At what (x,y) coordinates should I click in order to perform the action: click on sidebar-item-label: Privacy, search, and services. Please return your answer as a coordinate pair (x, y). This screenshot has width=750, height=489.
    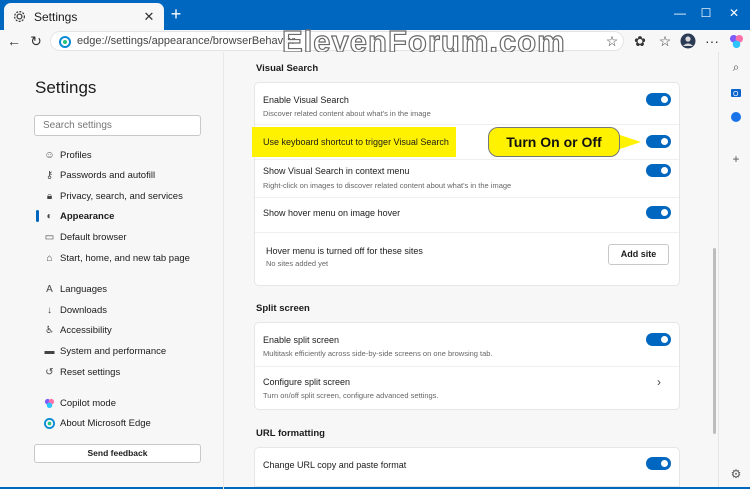
    Looking at the image, I should click on (121, 196).